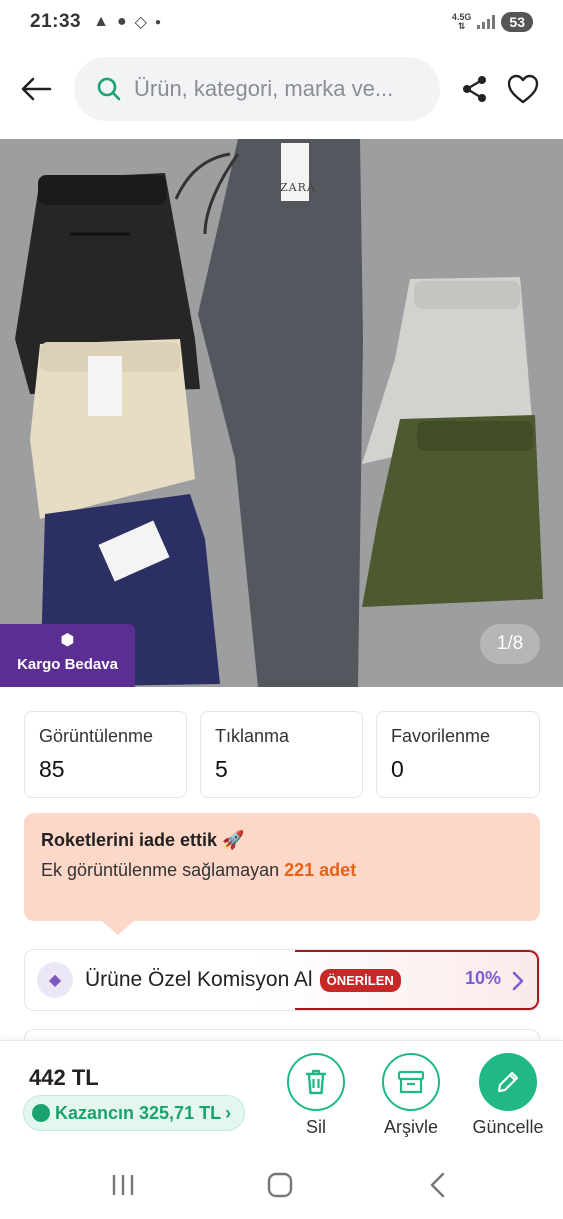  Describe the element at coordinates (67, 664) in the screenshot. I see `free-shipping-label: Kargo Bedava` at that location.